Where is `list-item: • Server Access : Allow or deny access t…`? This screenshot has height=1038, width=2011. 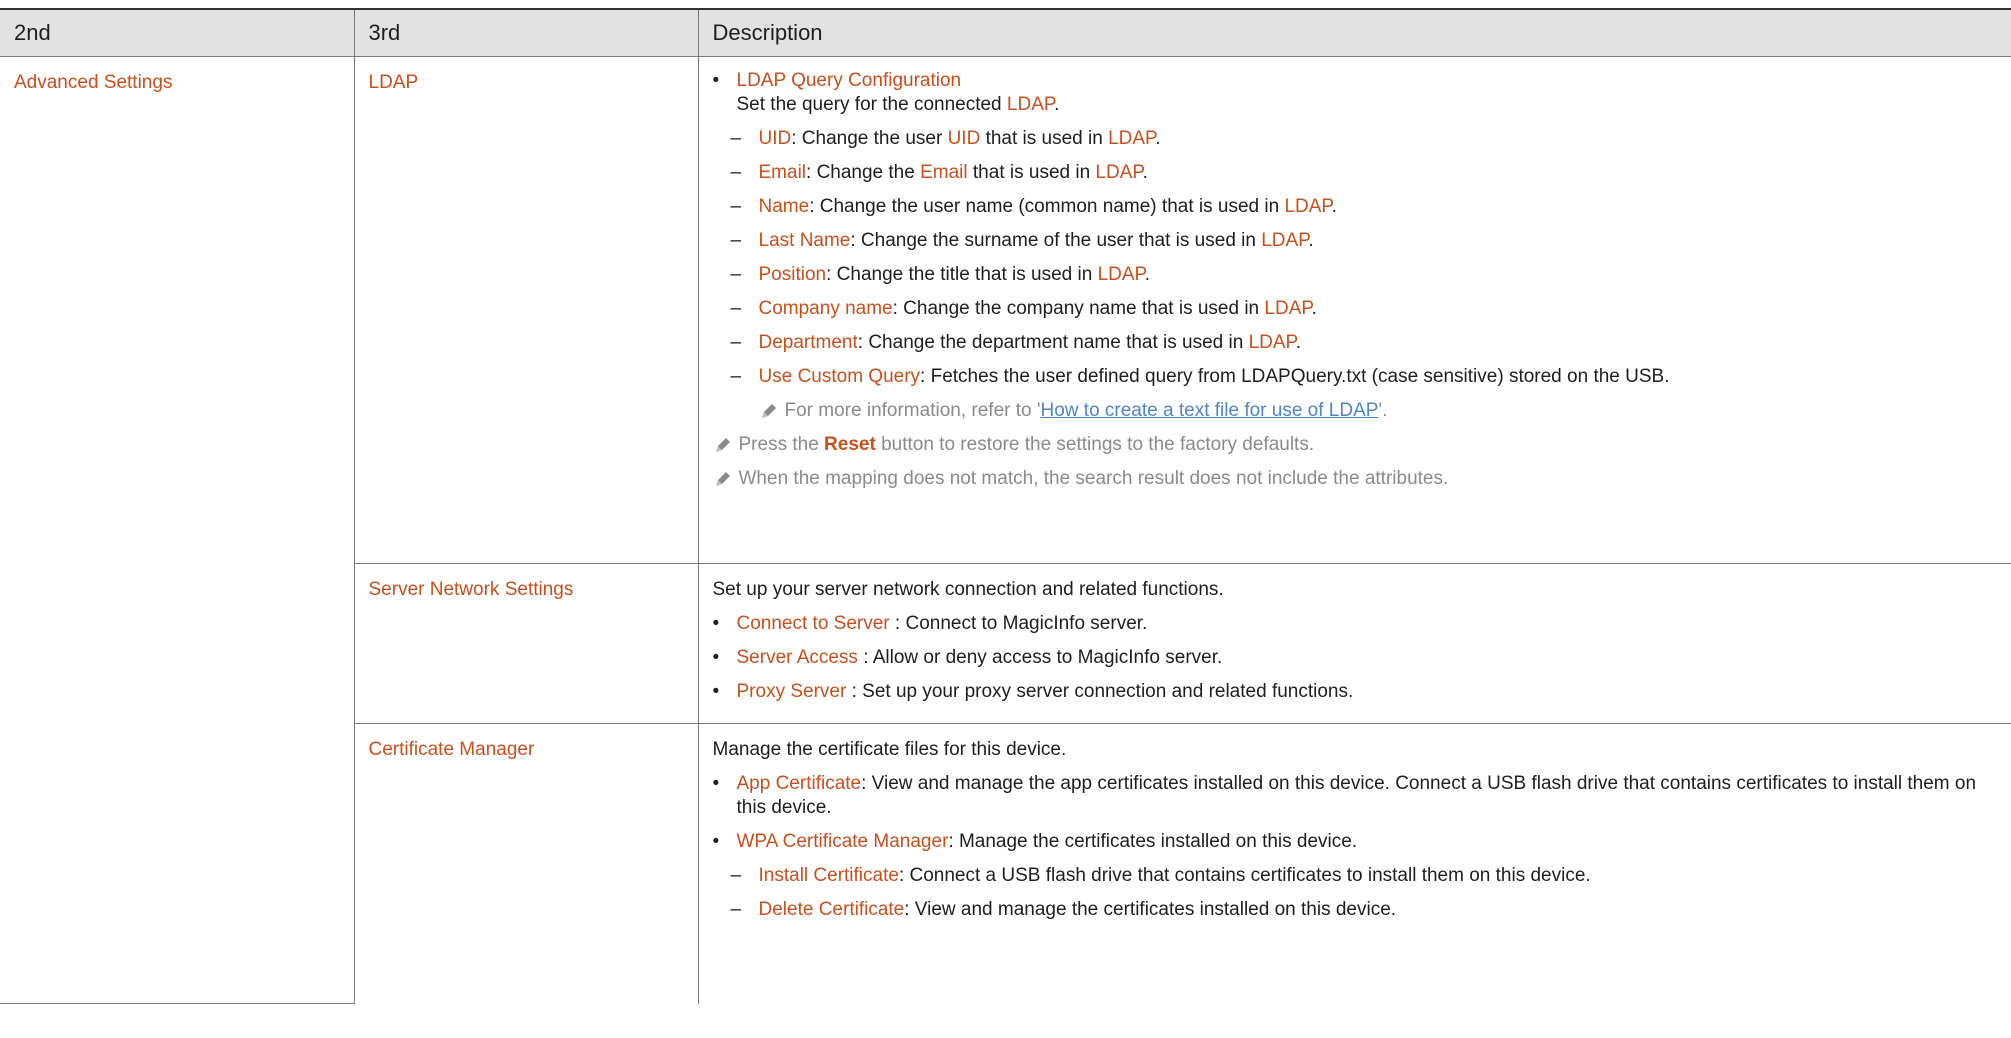 list-item: • Server Access : Allow or deny access t… is located at coordinates (967, 657).